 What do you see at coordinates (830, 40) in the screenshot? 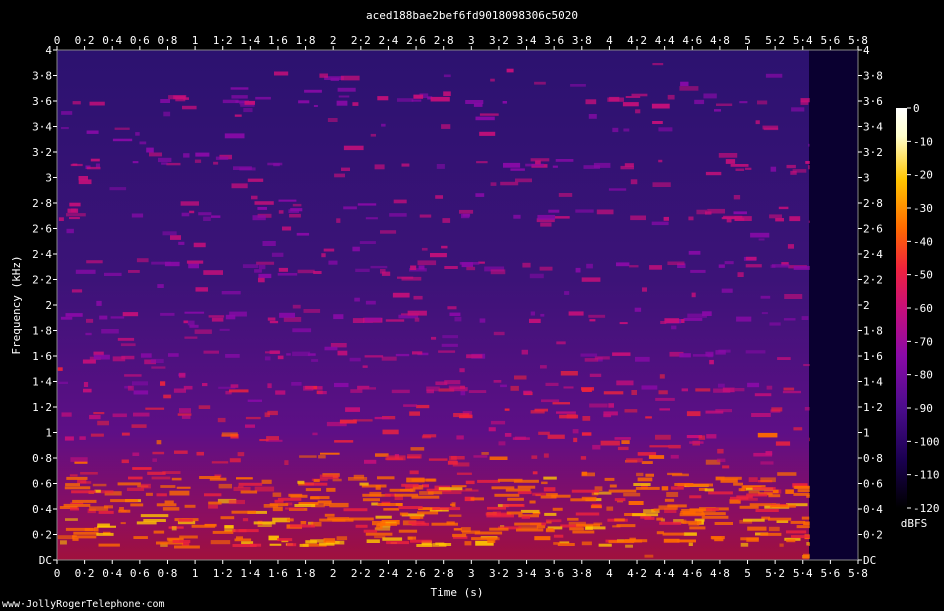
I see `x-tick-label-top: 5·6` at bounding box center [830, 40].